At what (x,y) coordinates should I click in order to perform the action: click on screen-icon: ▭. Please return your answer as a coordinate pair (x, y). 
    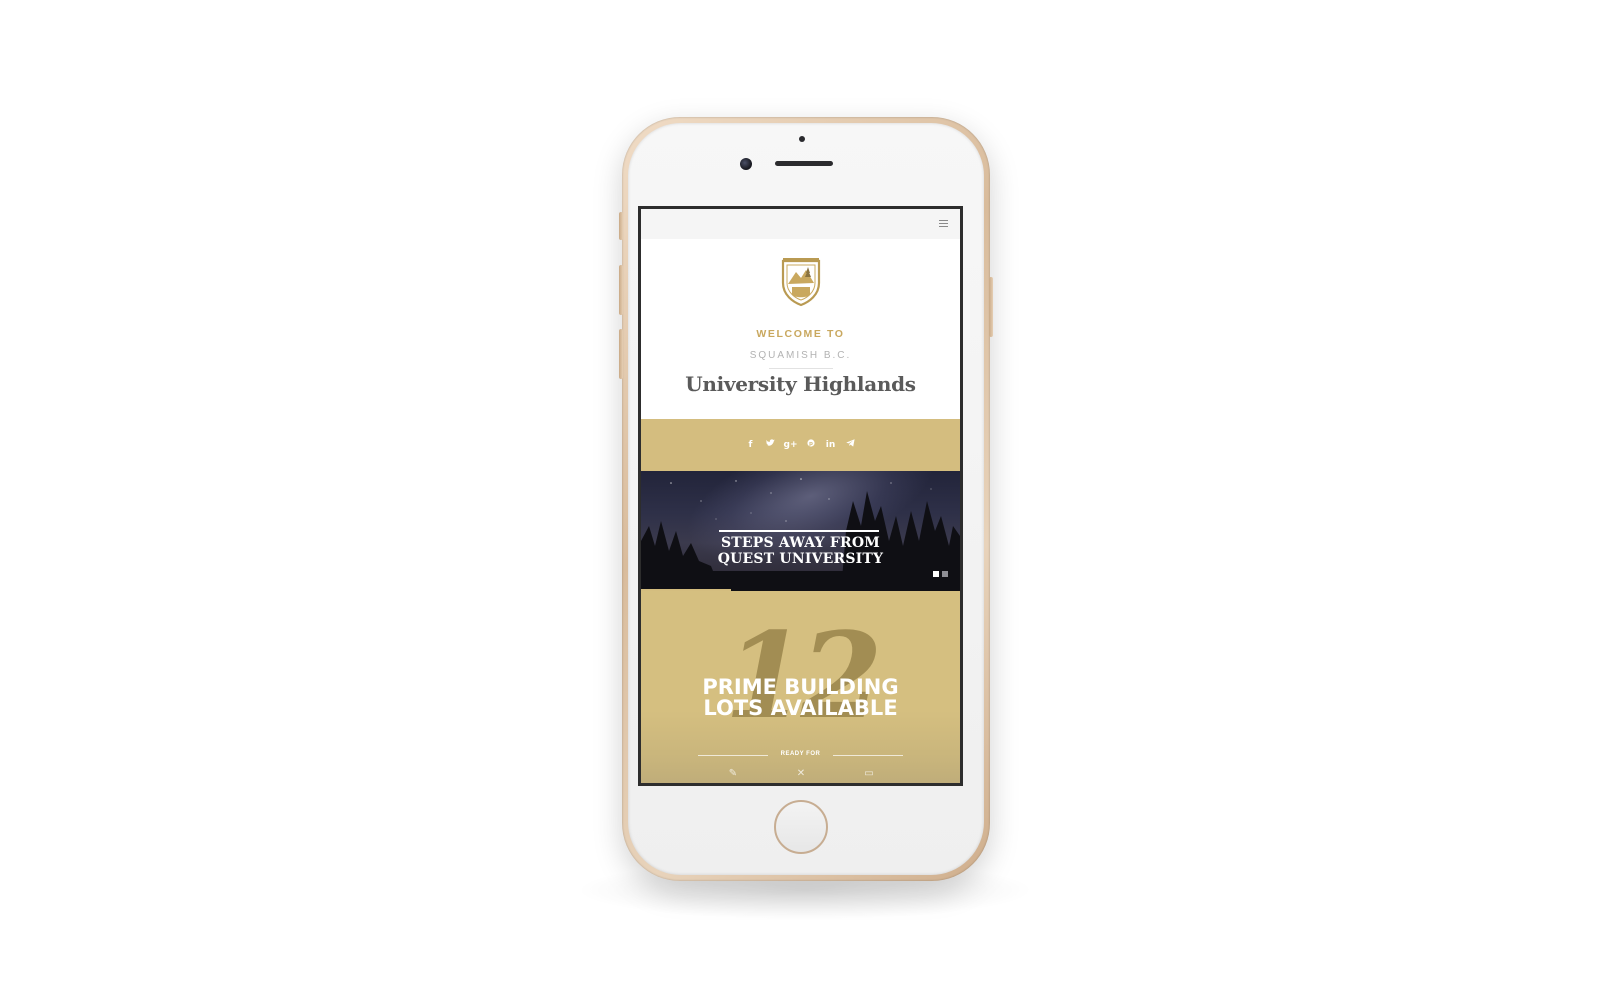
    Looking at the image, I should click on (869, 773).